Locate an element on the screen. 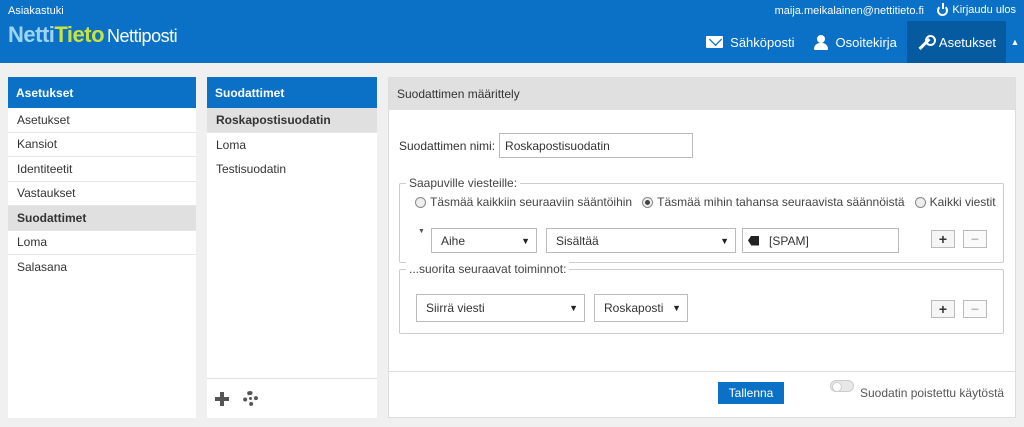  incoming-legend: Saapuville viesteille: is located at coordinates (463, 183).